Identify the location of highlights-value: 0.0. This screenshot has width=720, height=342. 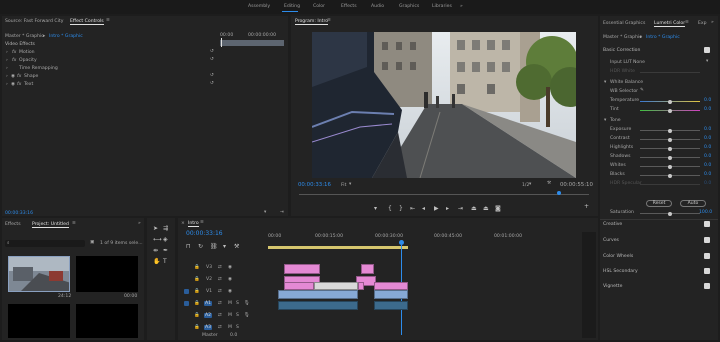
(707, 147).